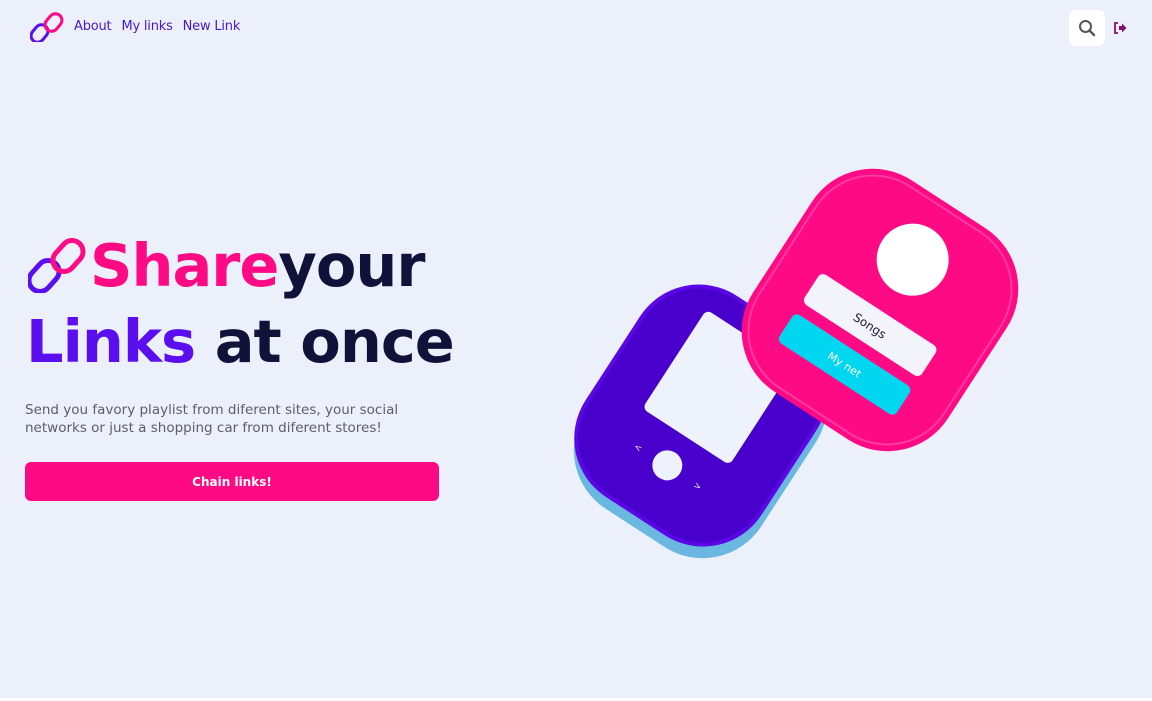  Describe the element at coordinates (251, 304) in the screenshot. I see `hero-headline: Shareyour Links at once` at that location.